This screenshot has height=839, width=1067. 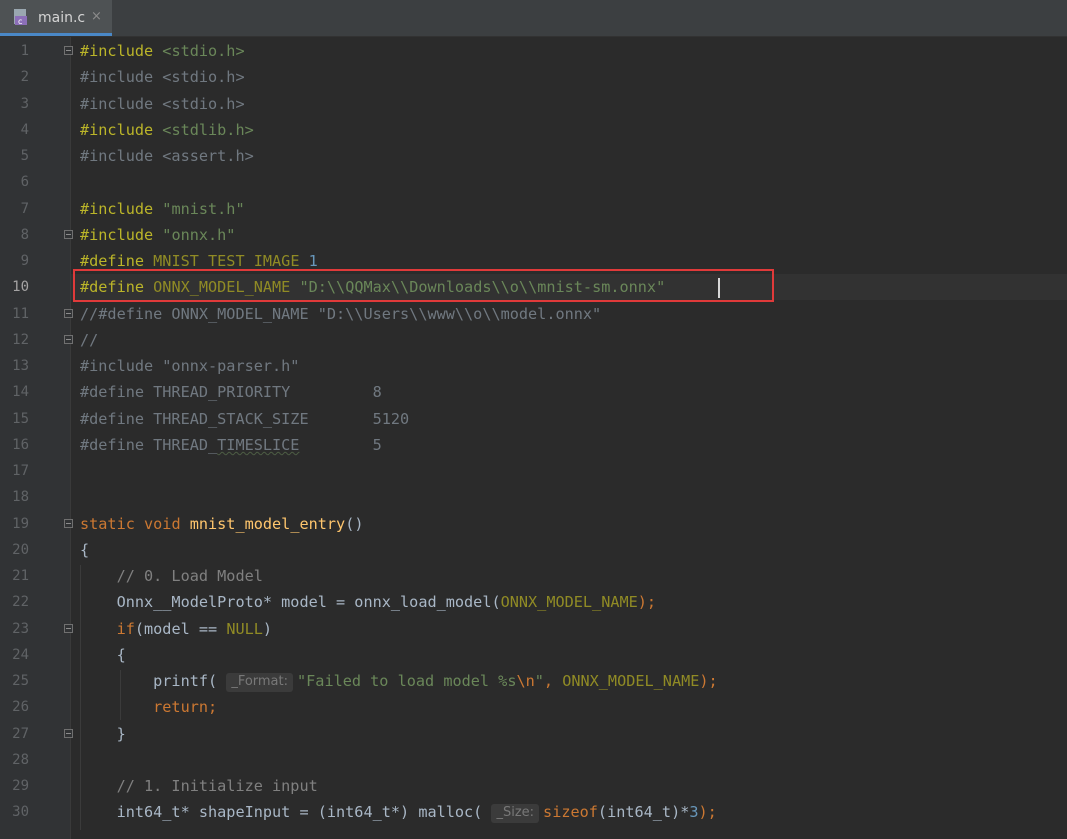 I want to click on line-number: 22, so click(x=20, y=602).